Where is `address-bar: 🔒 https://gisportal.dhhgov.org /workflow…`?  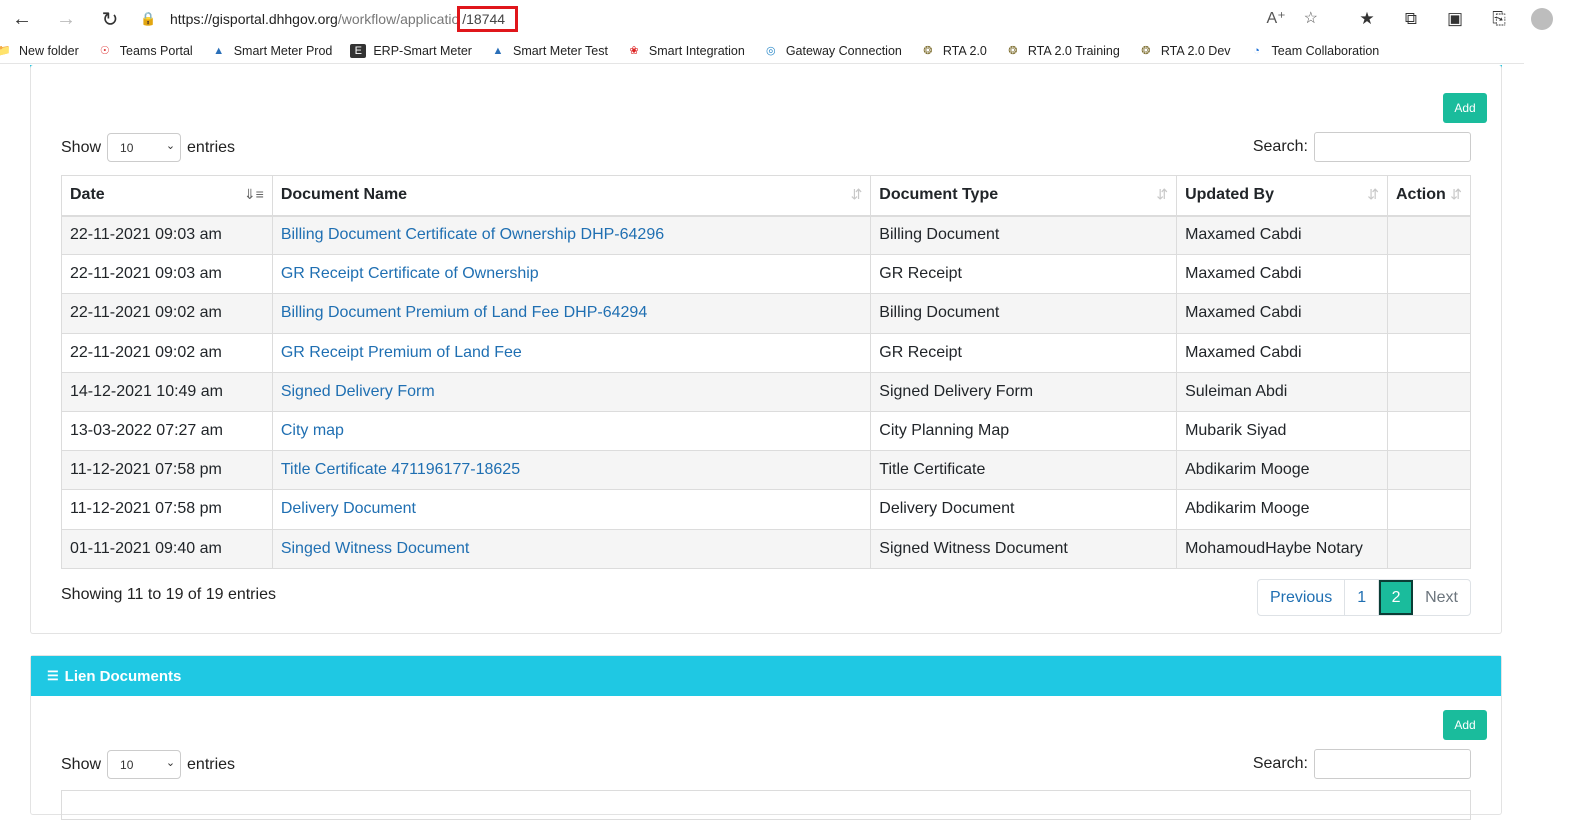 address-bar: 🔒 https://gisportal.dhhgov.org /workflow… is located at coordinates (729, 19).